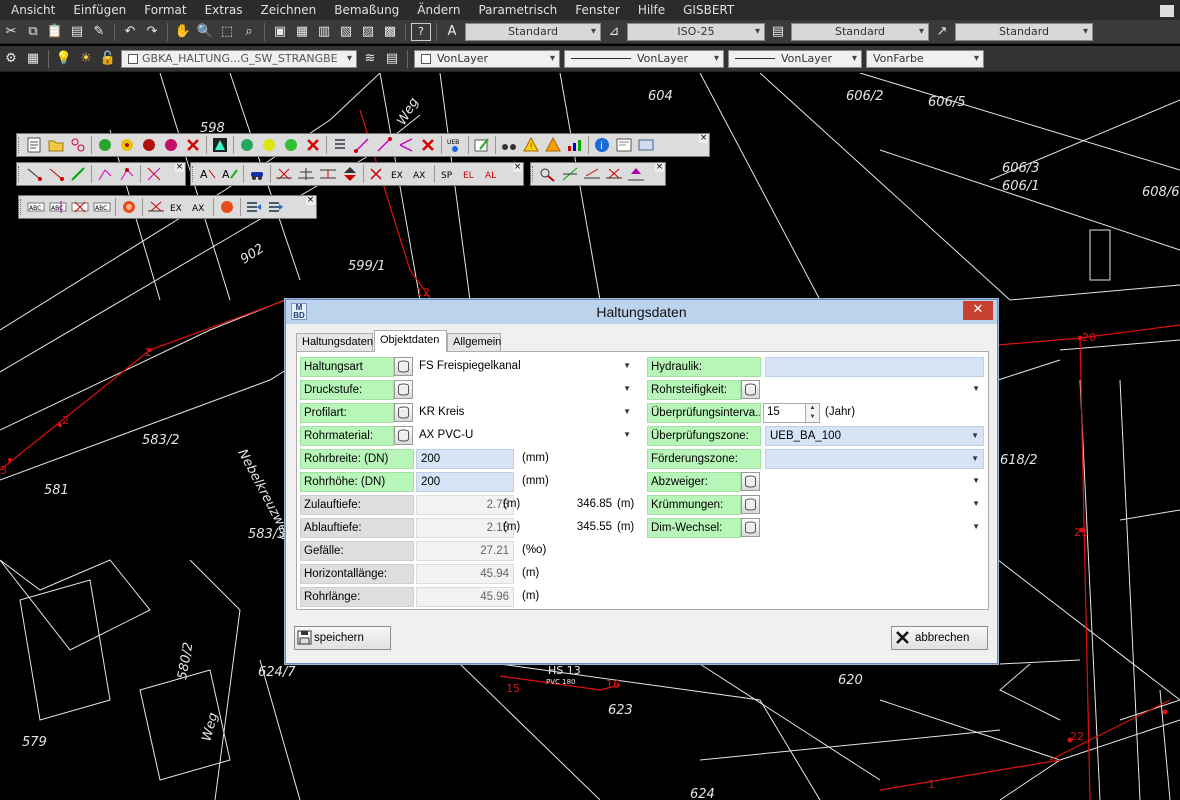 The image size is (1180, 800). Describe the element at coordinates (421, 31) in the screenshot. I see `help-icon: ?` at that location.